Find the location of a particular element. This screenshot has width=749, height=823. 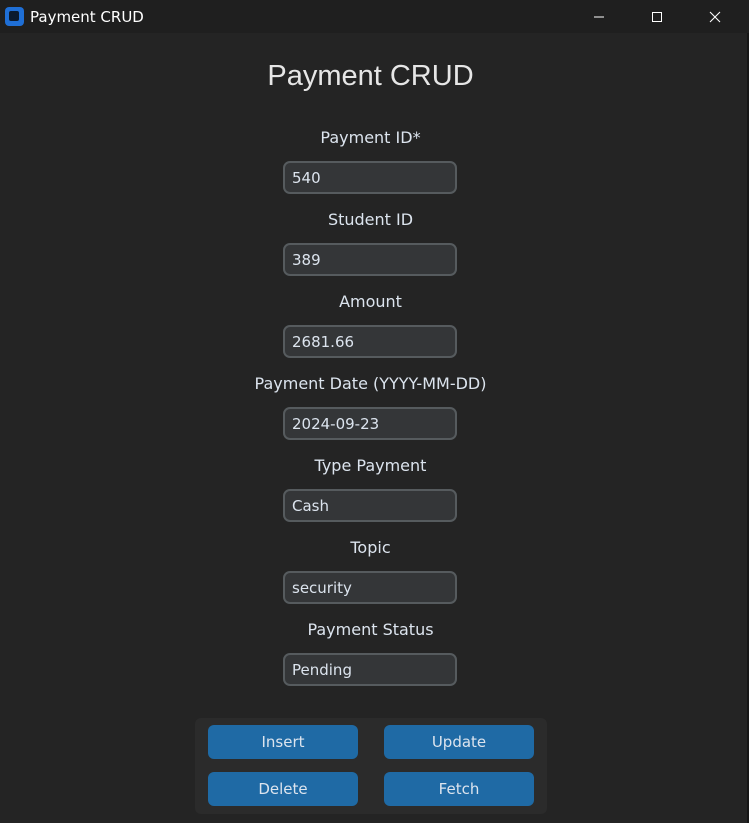

student-id-label: Student ID is located at coordinates (370, 219).